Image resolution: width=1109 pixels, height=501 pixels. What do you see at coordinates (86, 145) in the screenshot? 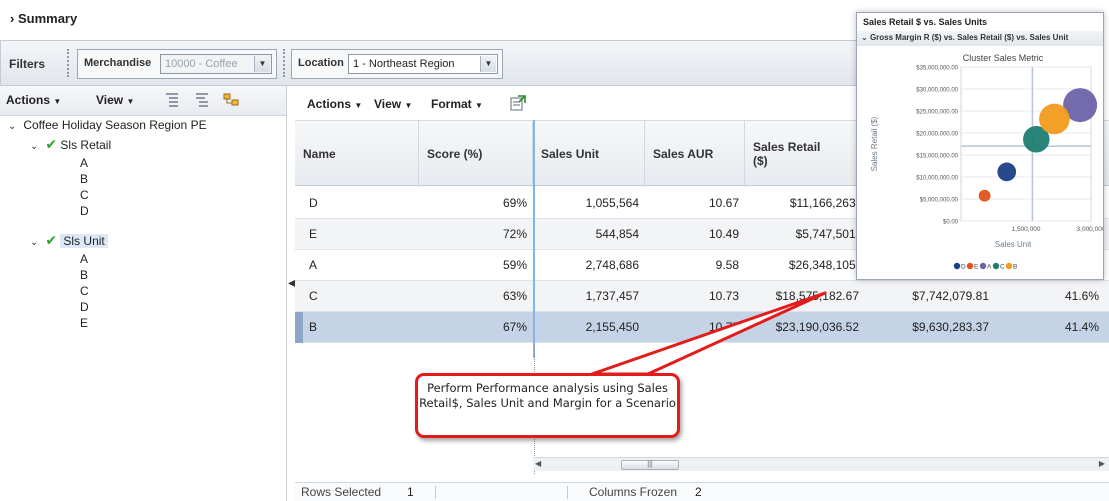
I see `tree-node-label: Sls Retail` at bounding box center [86, 145].